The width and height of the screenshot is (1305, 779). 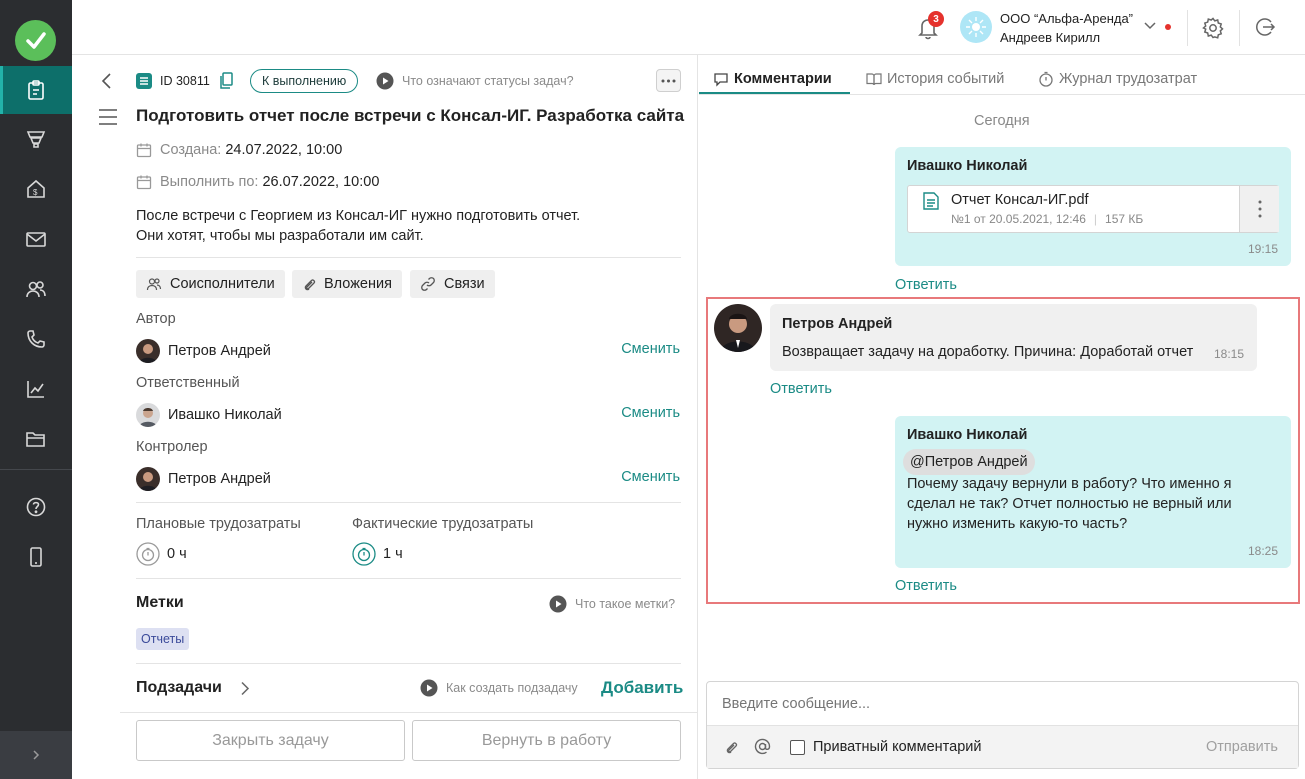 What do you see at coordinates (488, 81) in the screenshot?
I see `status-help-link: Что означают статусы задач?` at bounding box center [488, 81].